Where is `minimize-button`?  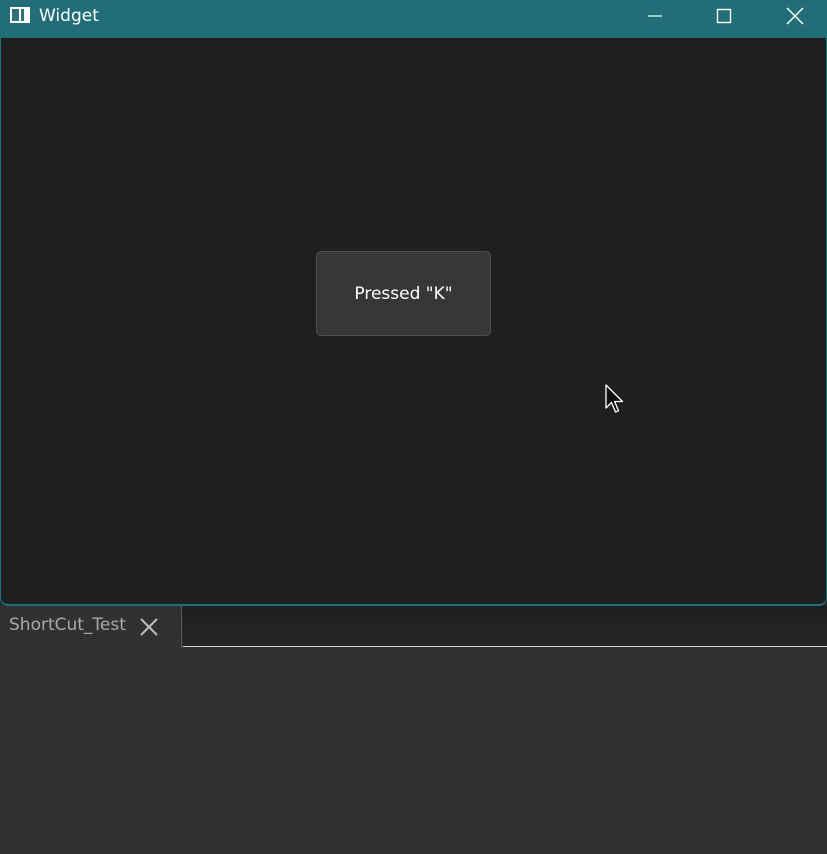 minimize-button is located at coordinates (655, 16).